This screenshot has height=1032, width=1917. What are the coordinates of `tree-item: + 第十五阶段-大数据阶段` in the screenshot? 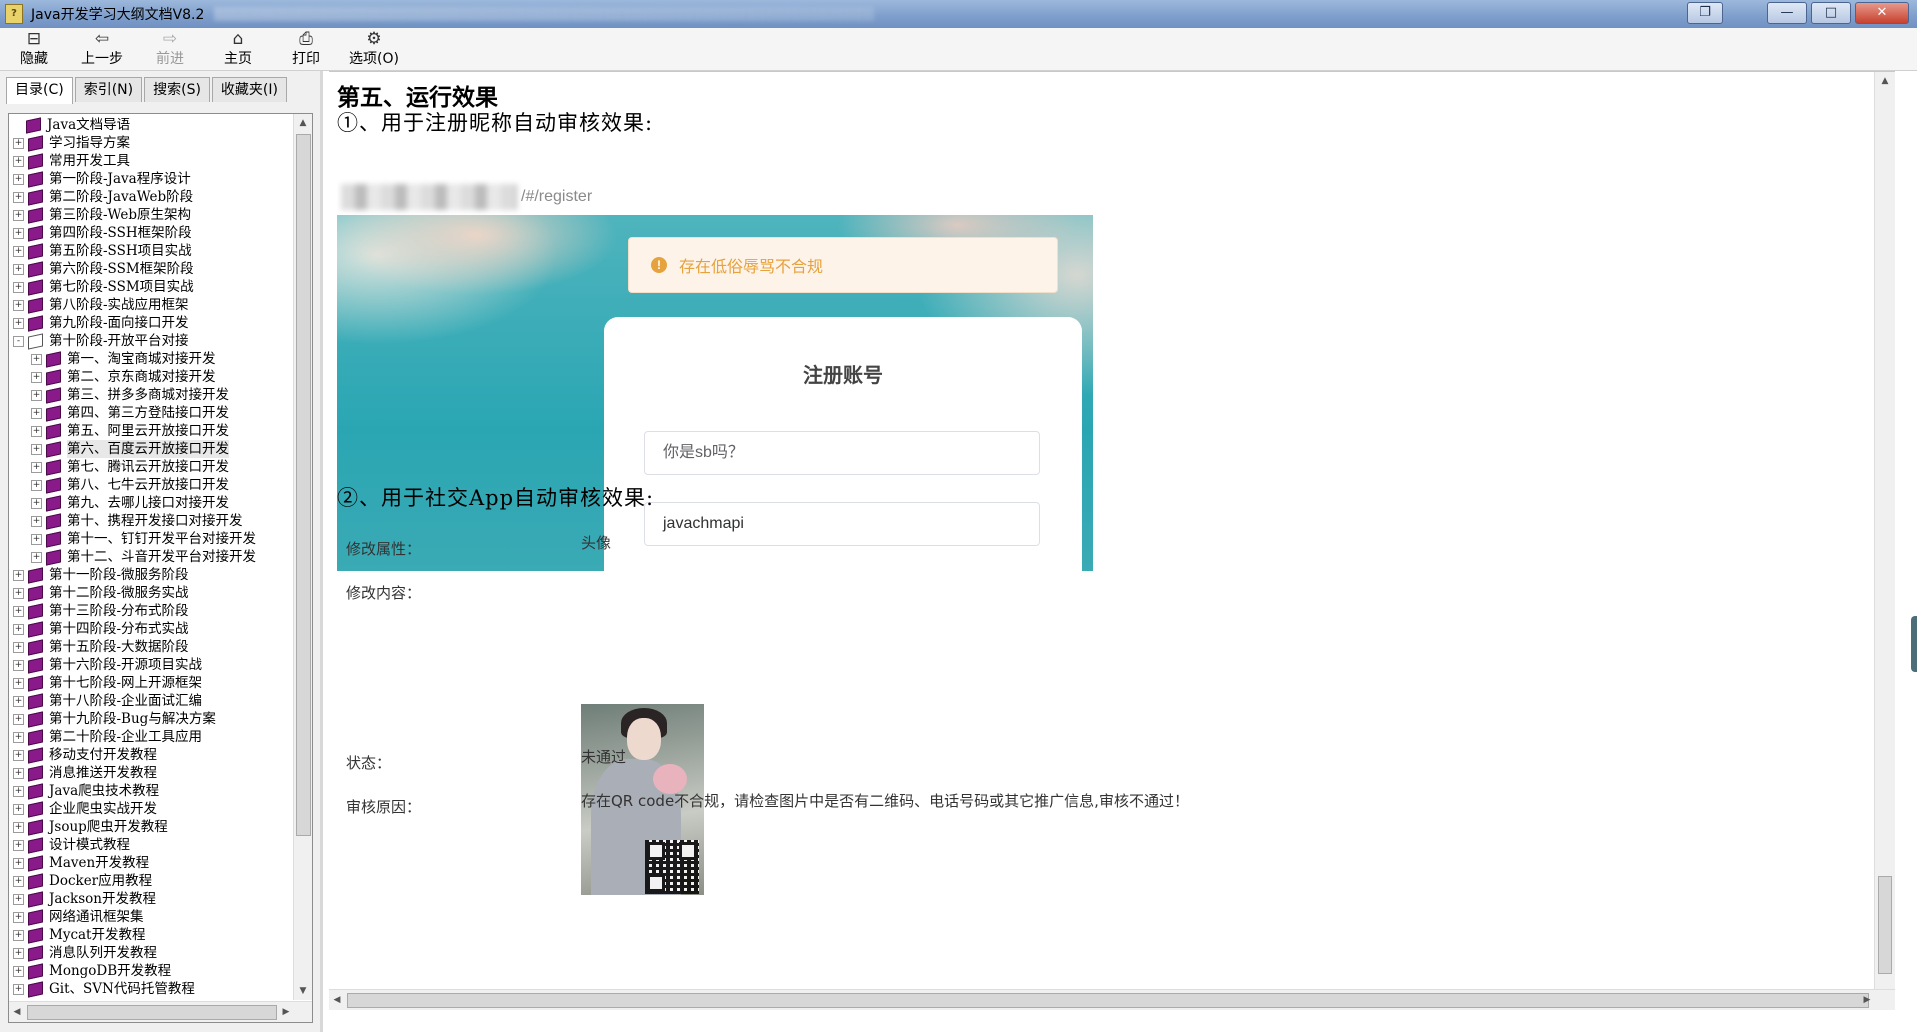 It's located at (150, 647).